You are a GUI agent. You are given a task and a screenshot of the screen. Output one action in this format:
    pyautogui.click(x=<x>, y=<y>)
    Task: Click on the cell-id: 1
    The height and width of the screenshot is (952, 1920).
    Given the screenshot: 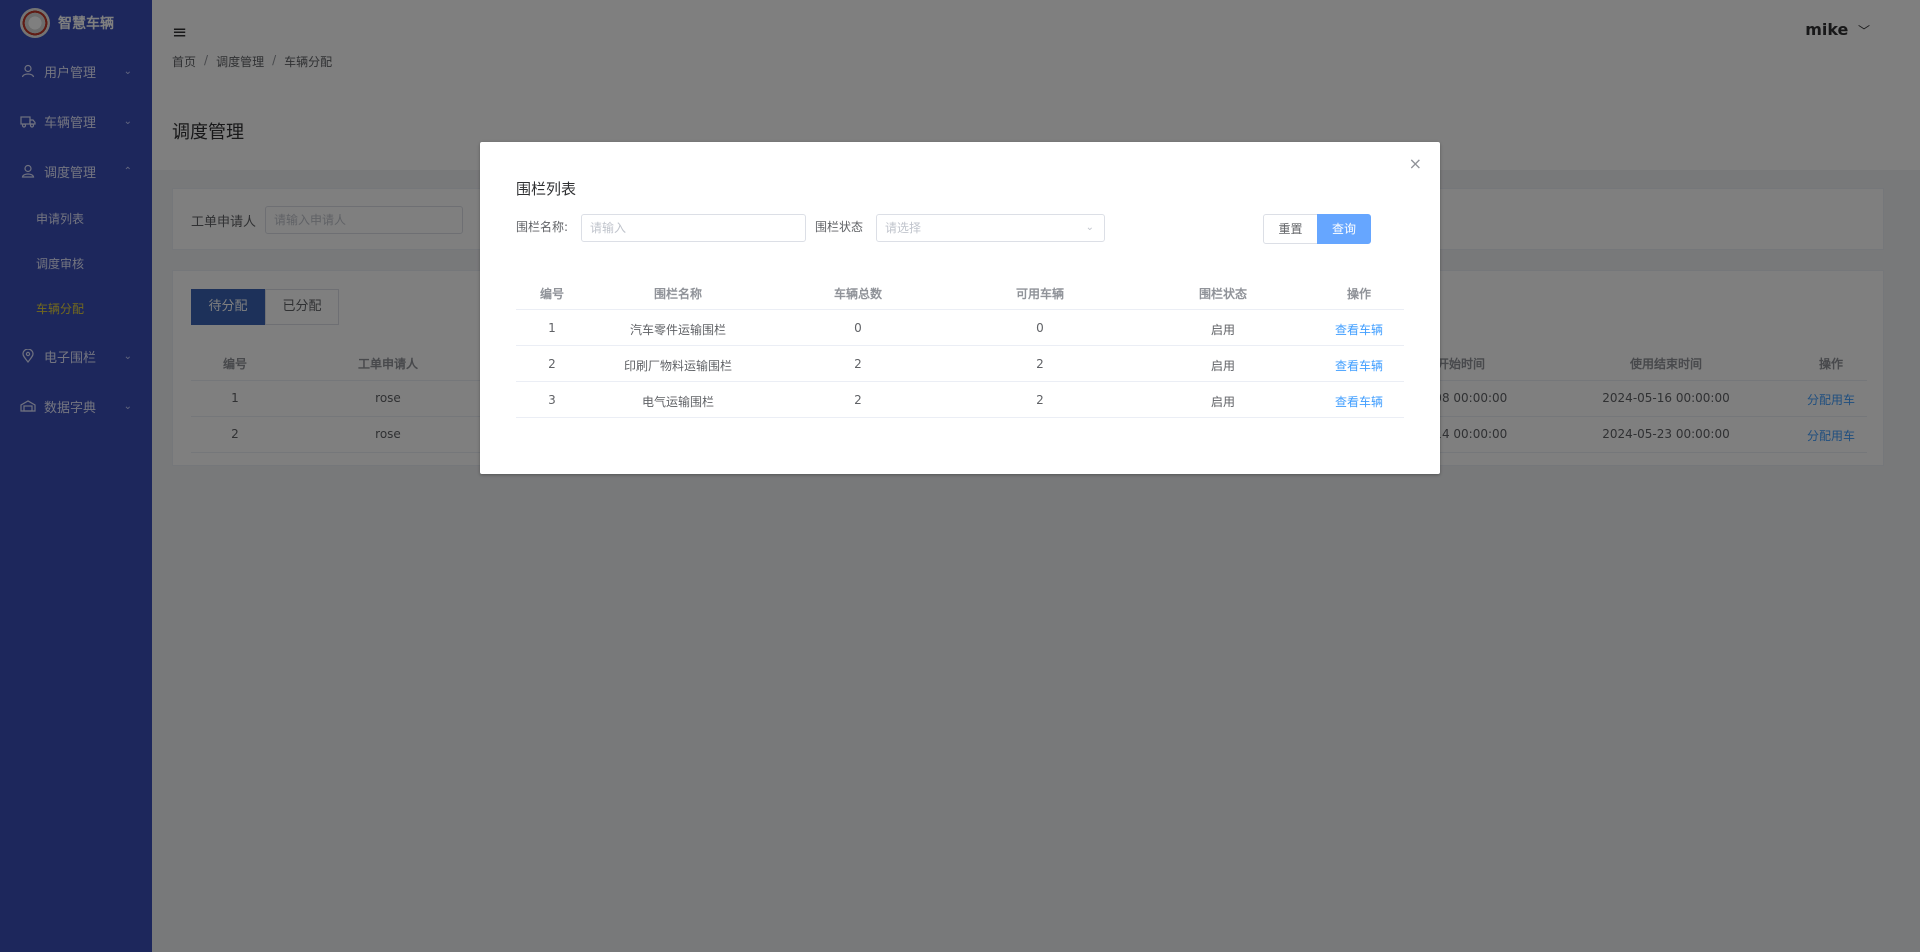 What is the action you would take?
    pyautogui.click(x=552, y=328)
    